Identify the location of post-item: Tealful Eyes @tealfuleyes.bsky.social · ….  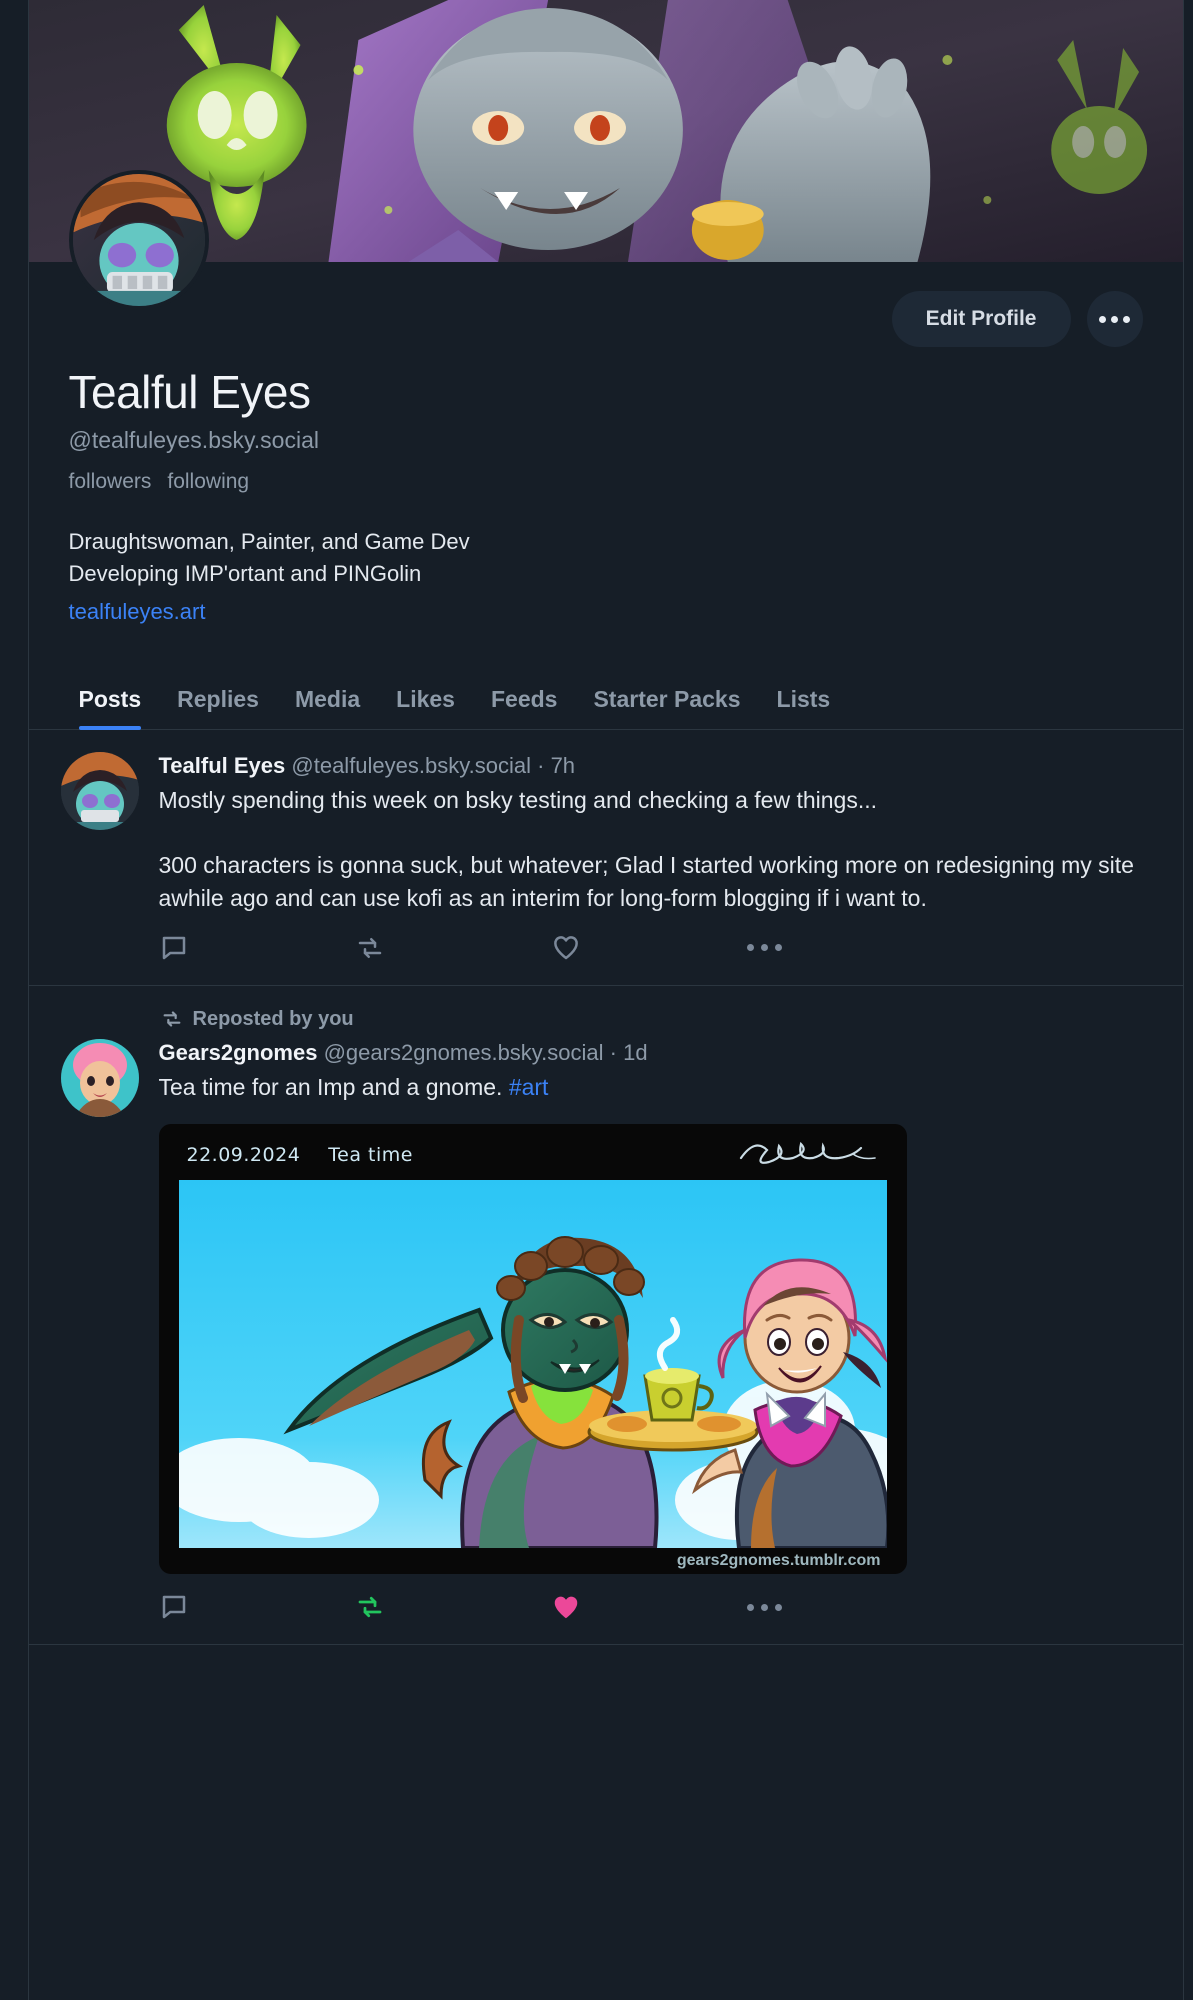
(605, 858).